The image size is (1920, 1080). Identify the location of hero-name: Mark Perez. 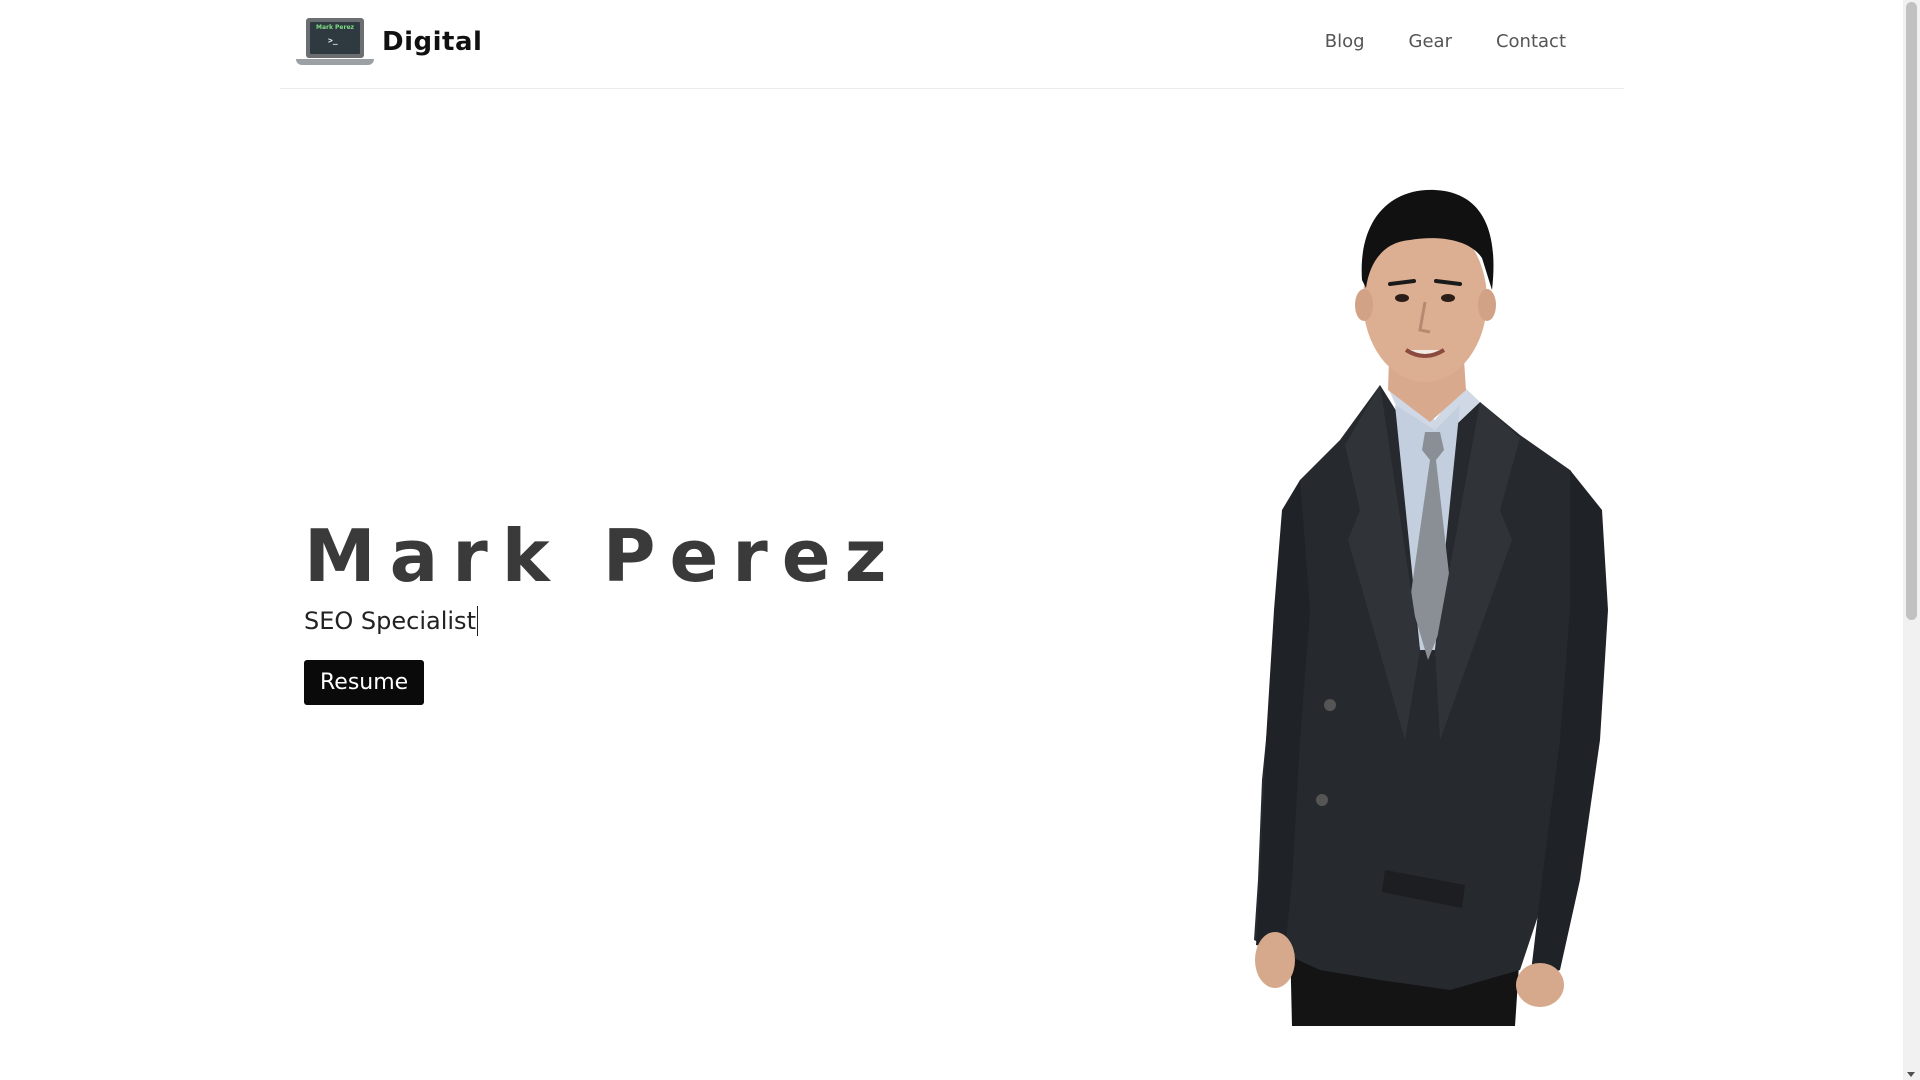
(602, 556).